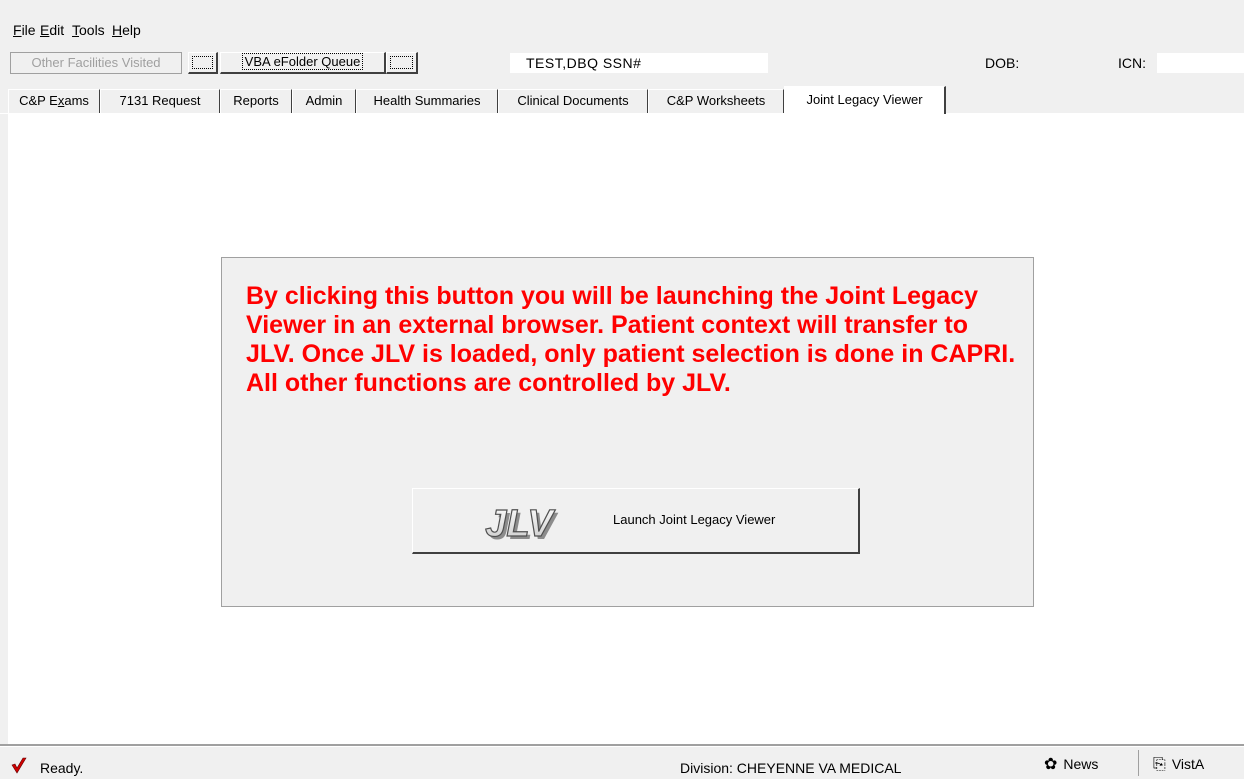  What do you see at coordinates (38, 100) in the screenshot?
I see `tab-cp-exams-pre: C&P E` at bounding box center [38, 100].